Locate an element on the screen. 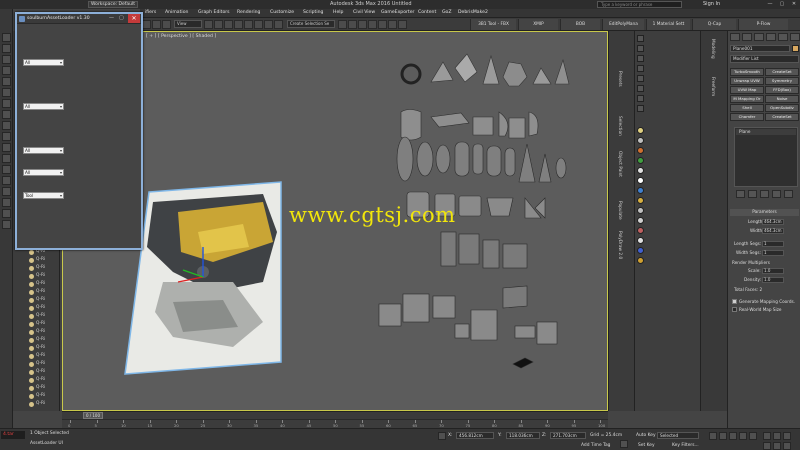  key-mode-dropdown: Selected is located at coordinates (678, 435).